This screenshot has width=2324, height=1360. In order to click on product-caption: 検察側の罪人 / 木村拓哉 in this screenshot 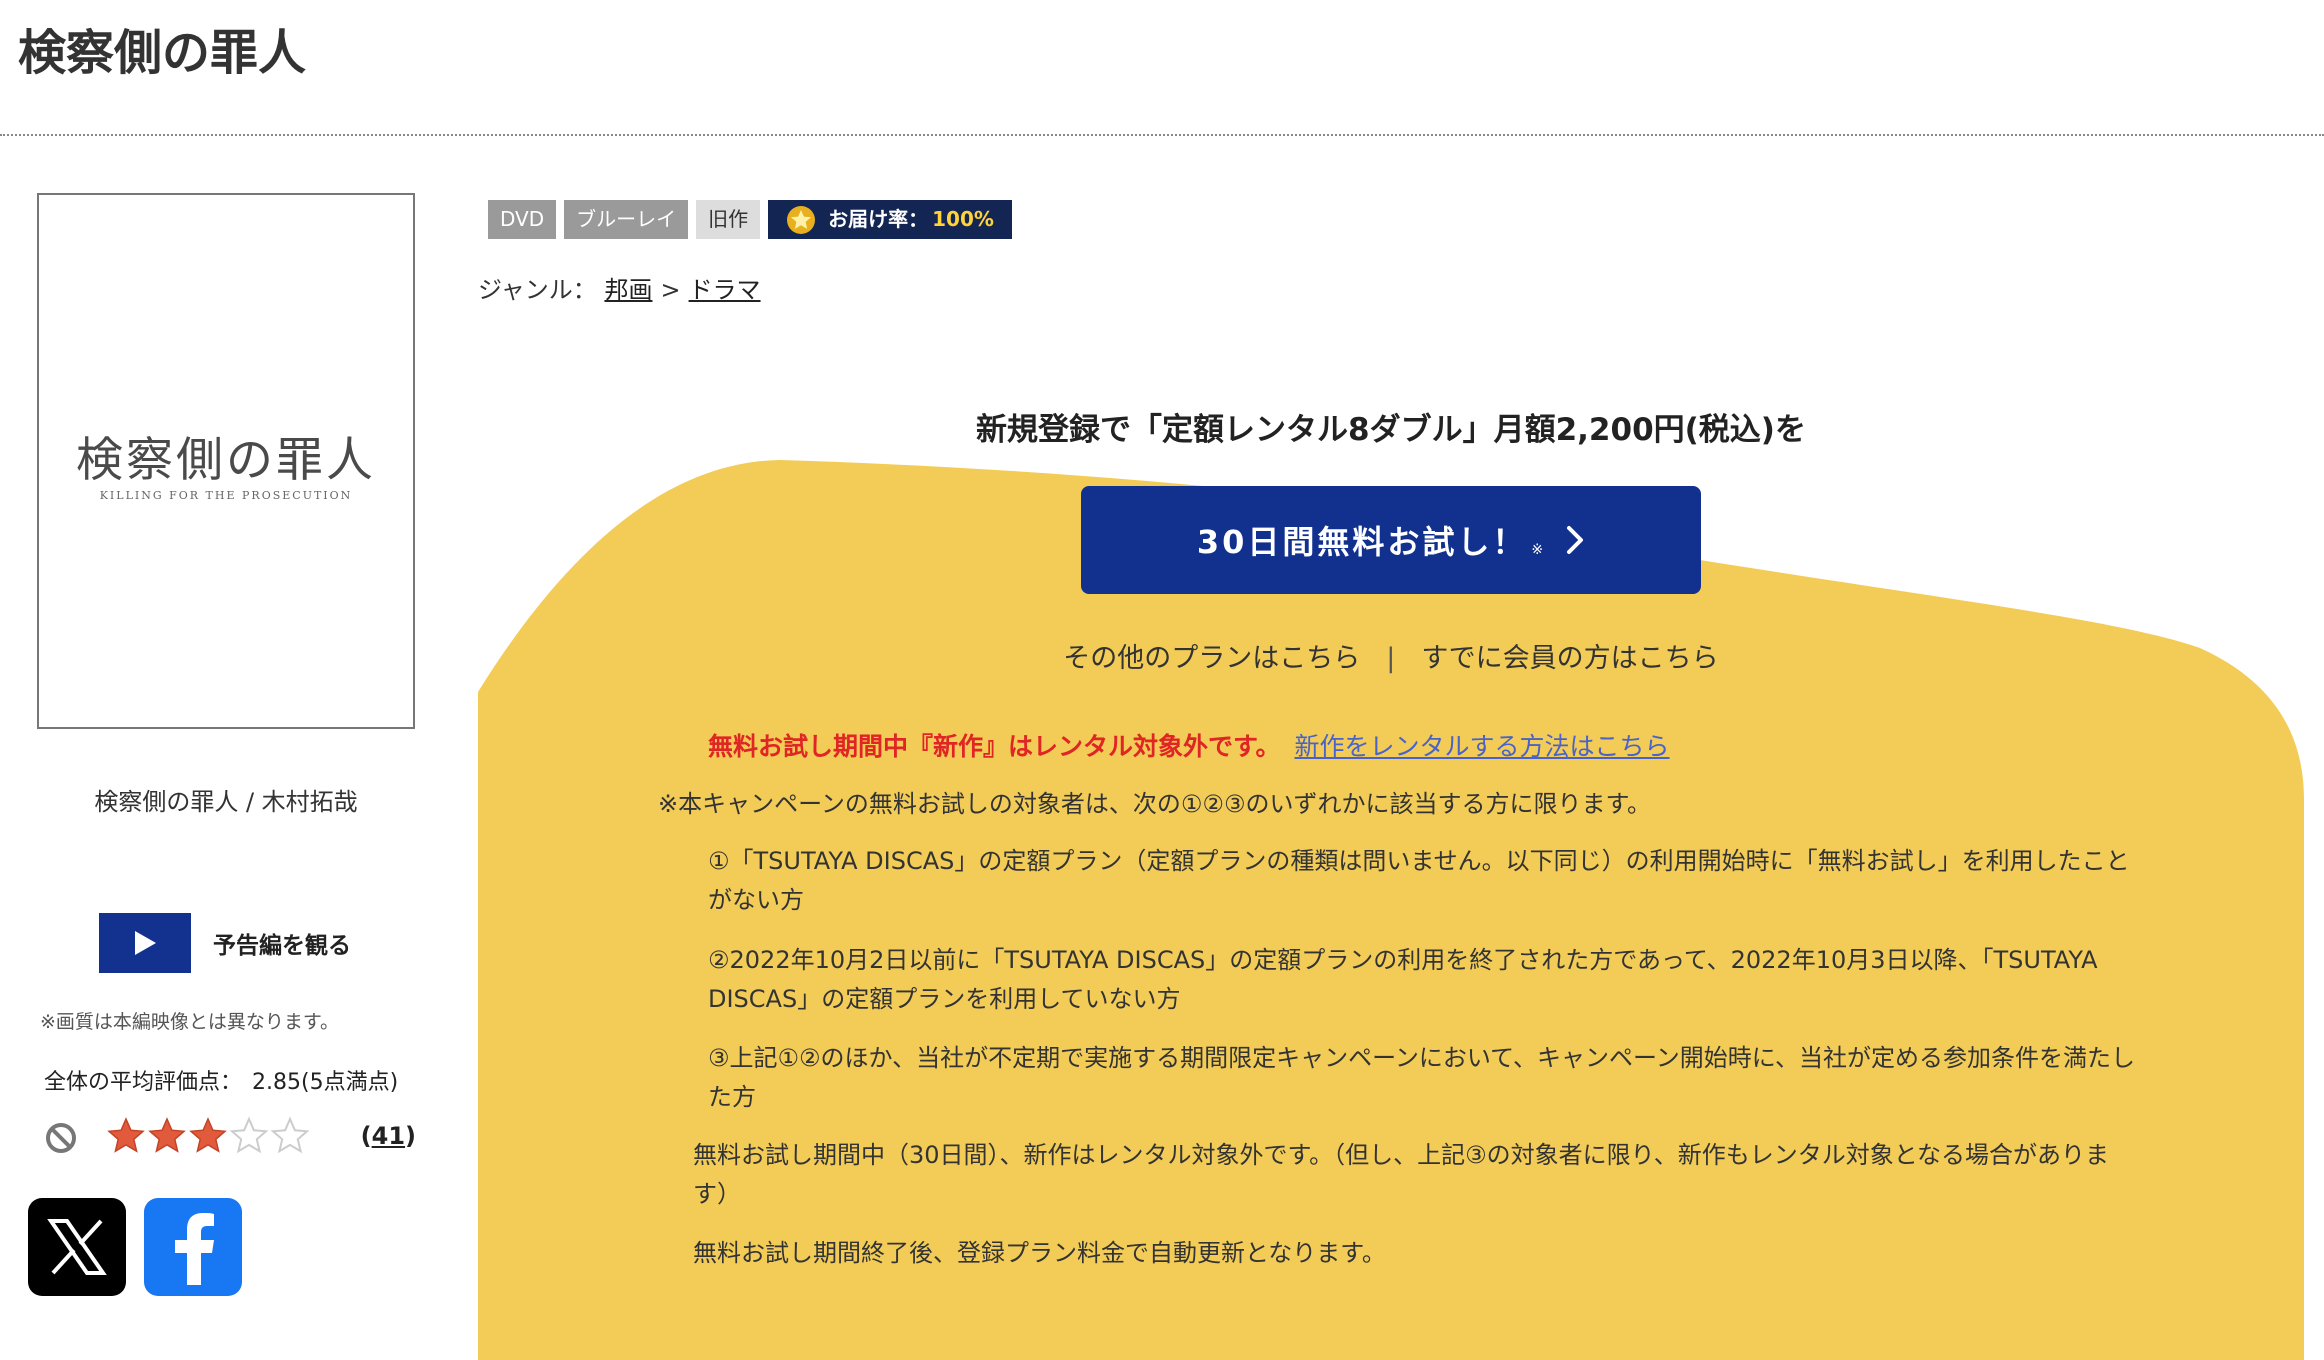, I will do `click(226, 802)`.